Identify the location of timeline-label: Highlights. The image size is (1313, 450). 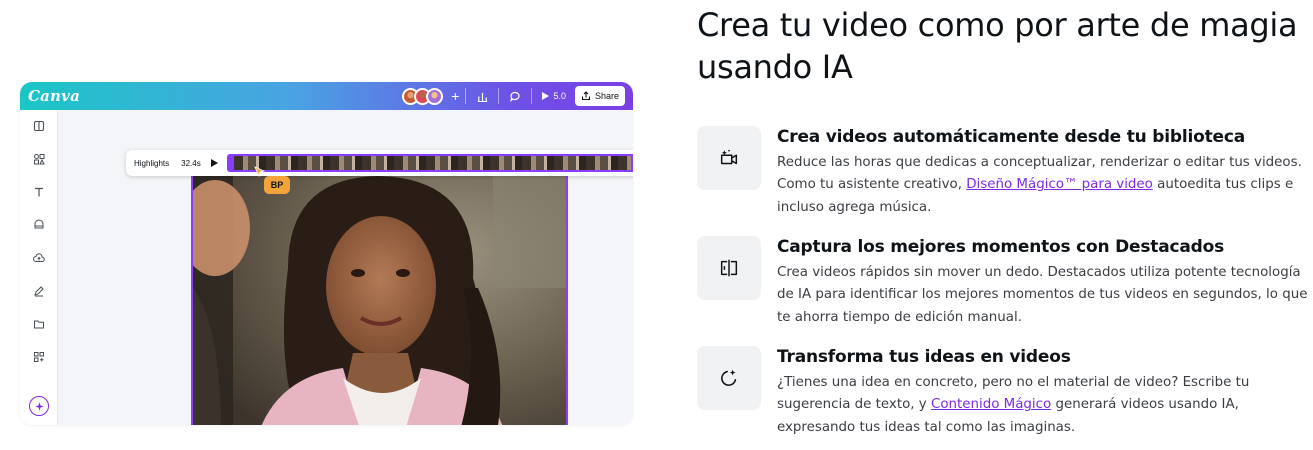
(152, 163).